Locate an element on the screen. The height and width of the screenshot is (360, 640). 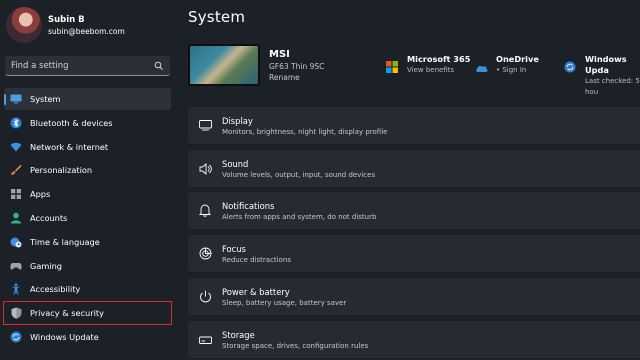
profile-name: Subin B is located at coordinates (66, 19).